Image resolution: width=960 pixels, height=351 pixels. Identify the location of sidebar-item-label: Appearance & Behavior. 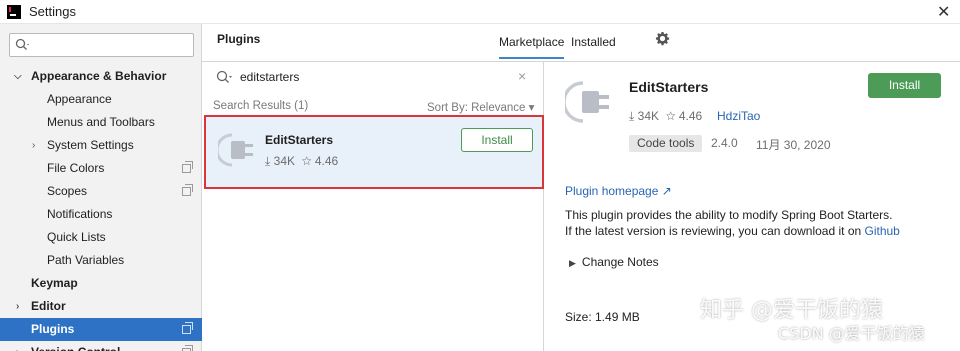
(99, 76).